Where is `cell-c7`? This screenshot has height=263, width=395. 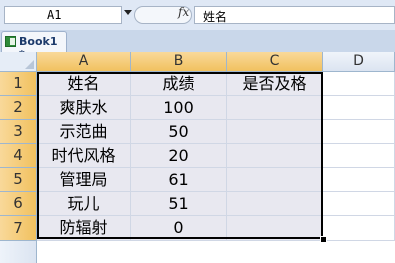 cell-c7 is located at coordinates (275, 228).